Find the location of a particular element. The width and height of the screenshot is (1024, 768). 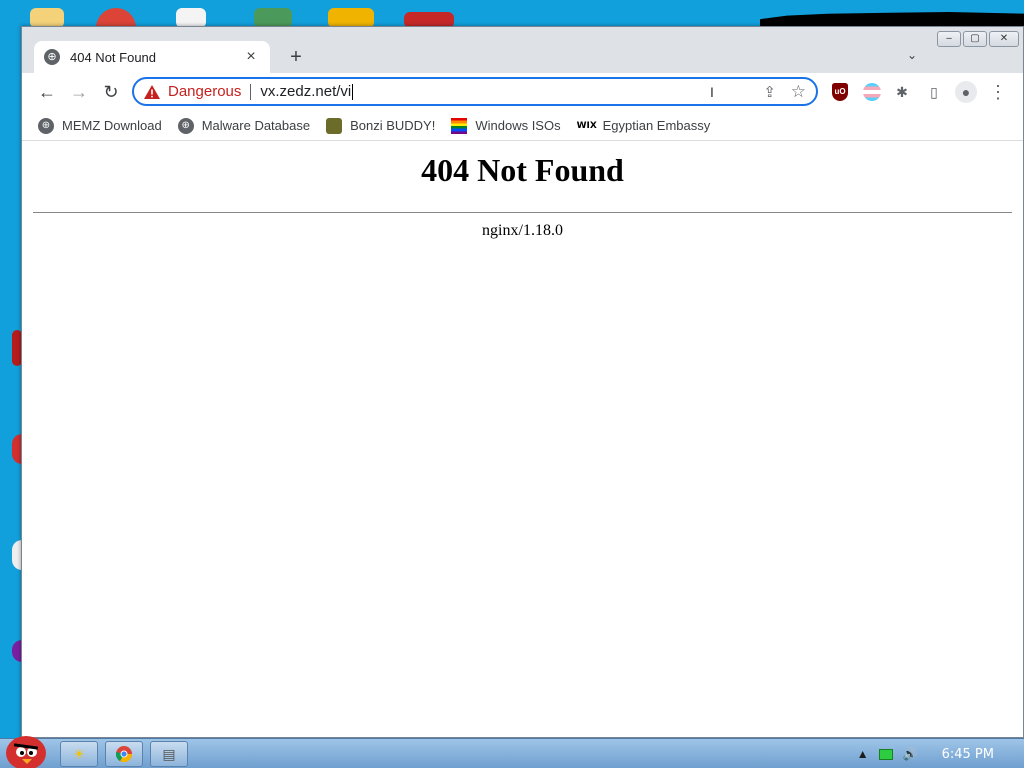

sun-icon: ☀ is located at coordinates (79, 754).